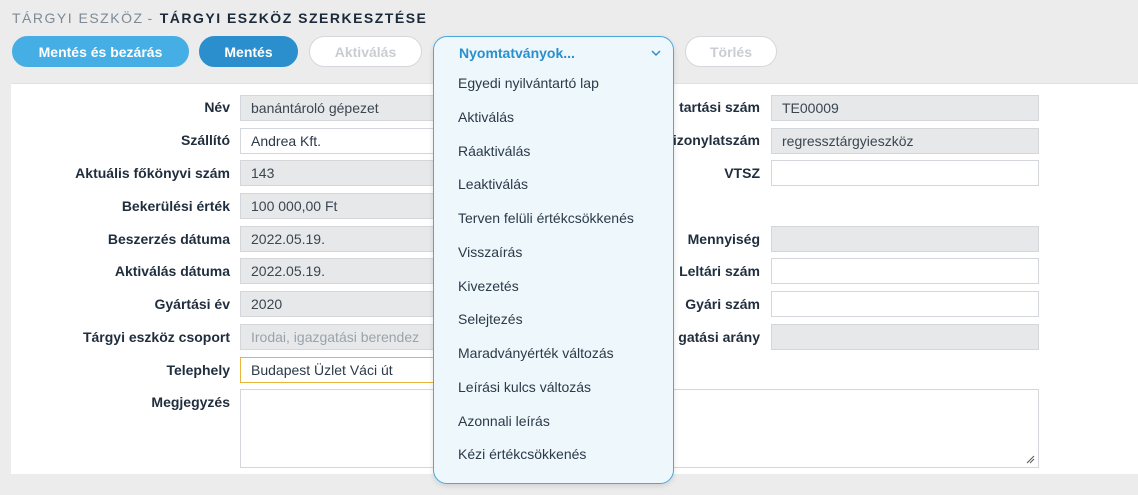  I want to click on serial-number-field, so click(905, 304).